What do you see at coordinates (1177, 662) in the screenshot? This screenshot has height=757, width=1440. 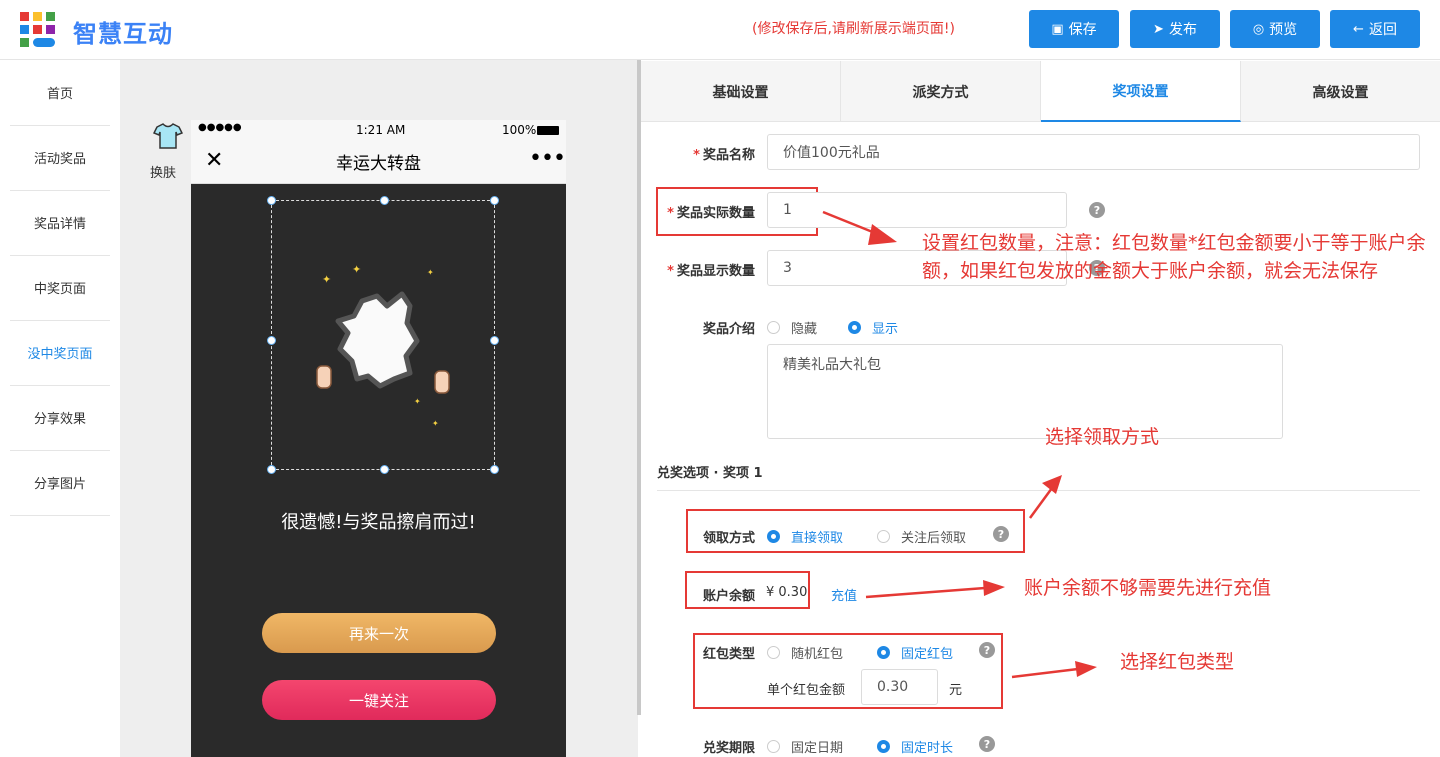 I see `annotation-type-note: 选择红包类型` at bounding box center [1177, 662].